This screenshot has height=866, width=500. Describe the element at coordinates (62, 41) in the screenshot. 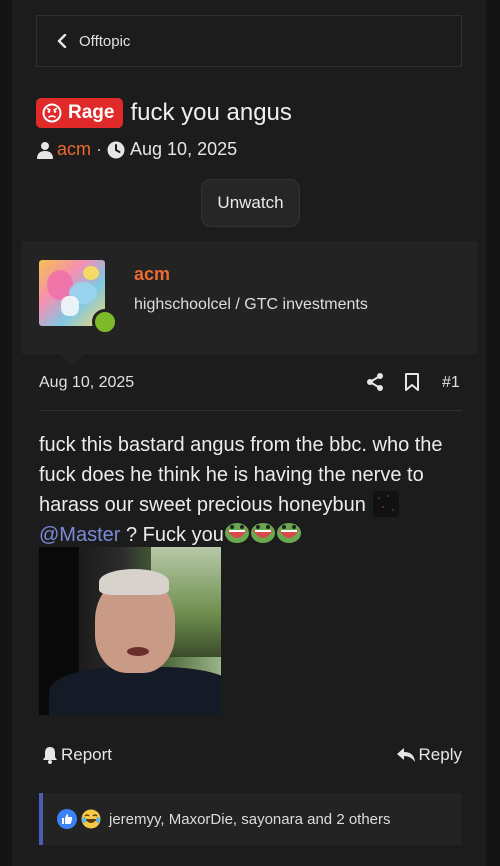

I see `chevron-left-icon` at that location.